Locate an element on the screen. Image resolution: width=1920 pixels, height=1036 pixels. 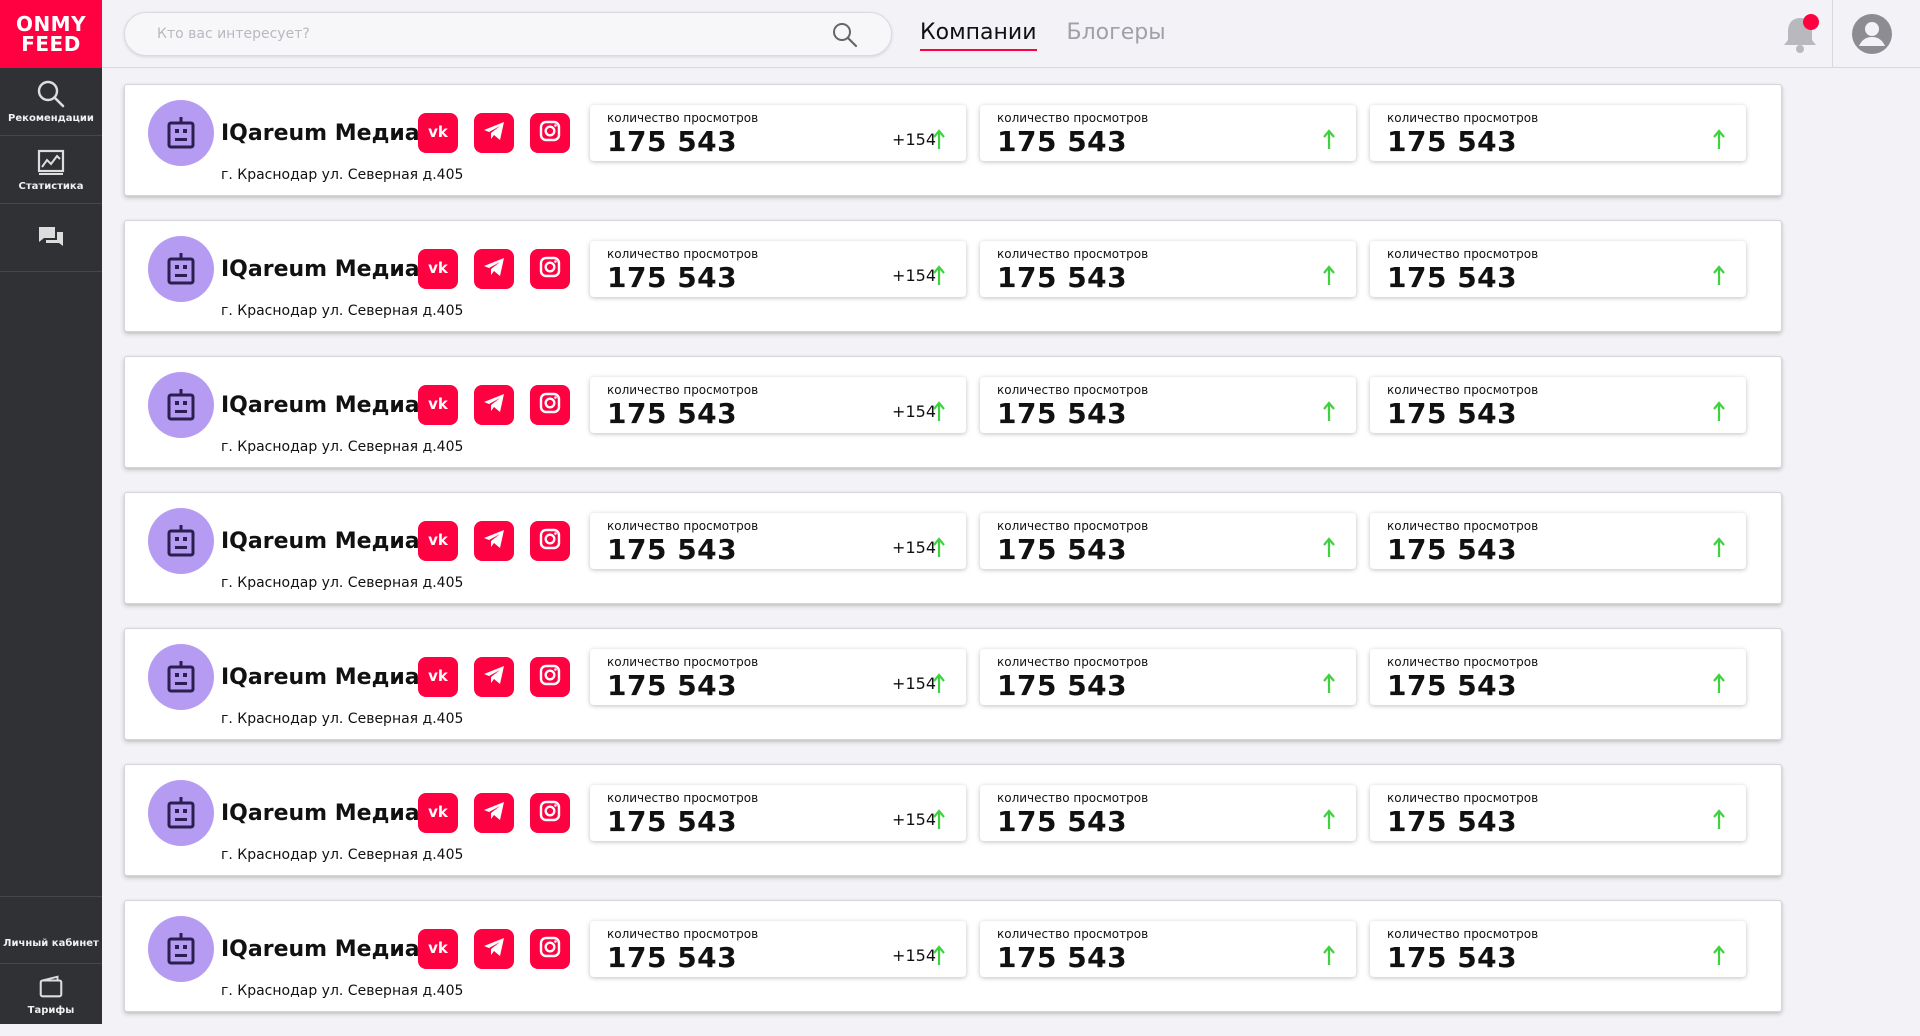
divider is located at coordinates (1832, 34).